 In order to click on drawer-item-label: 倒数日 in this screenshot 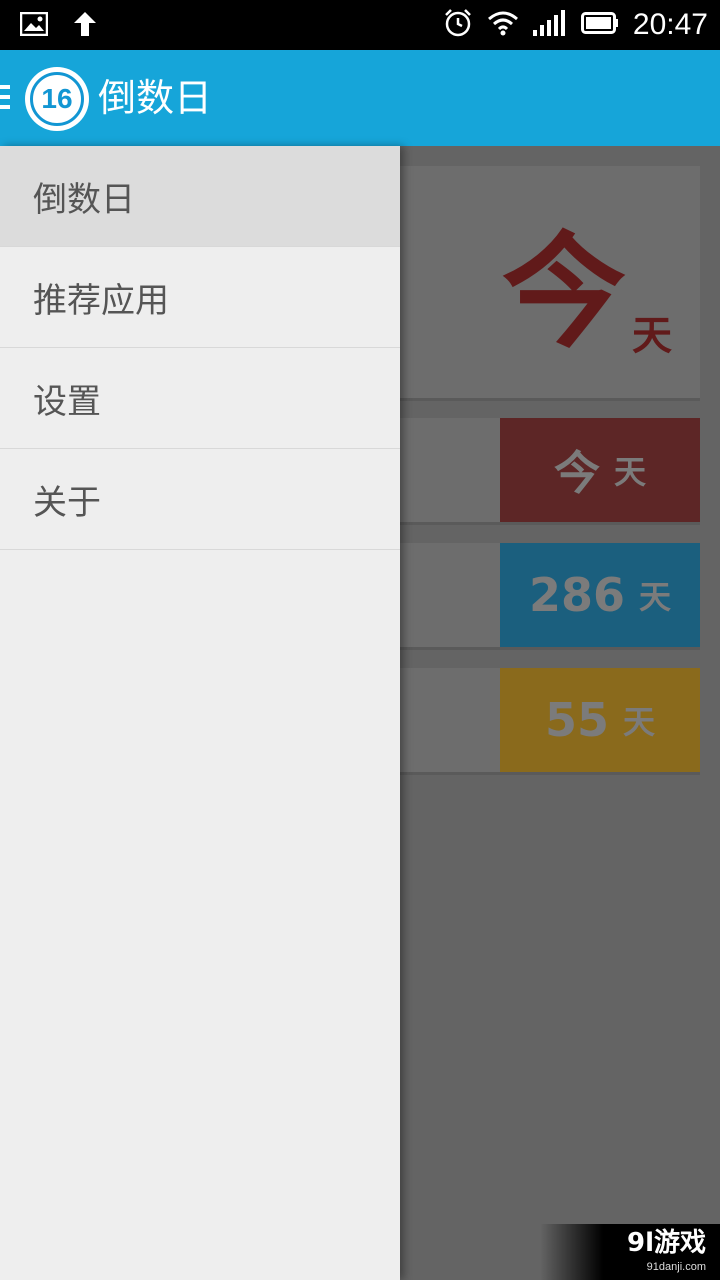, I will do `click(84, 199)`.